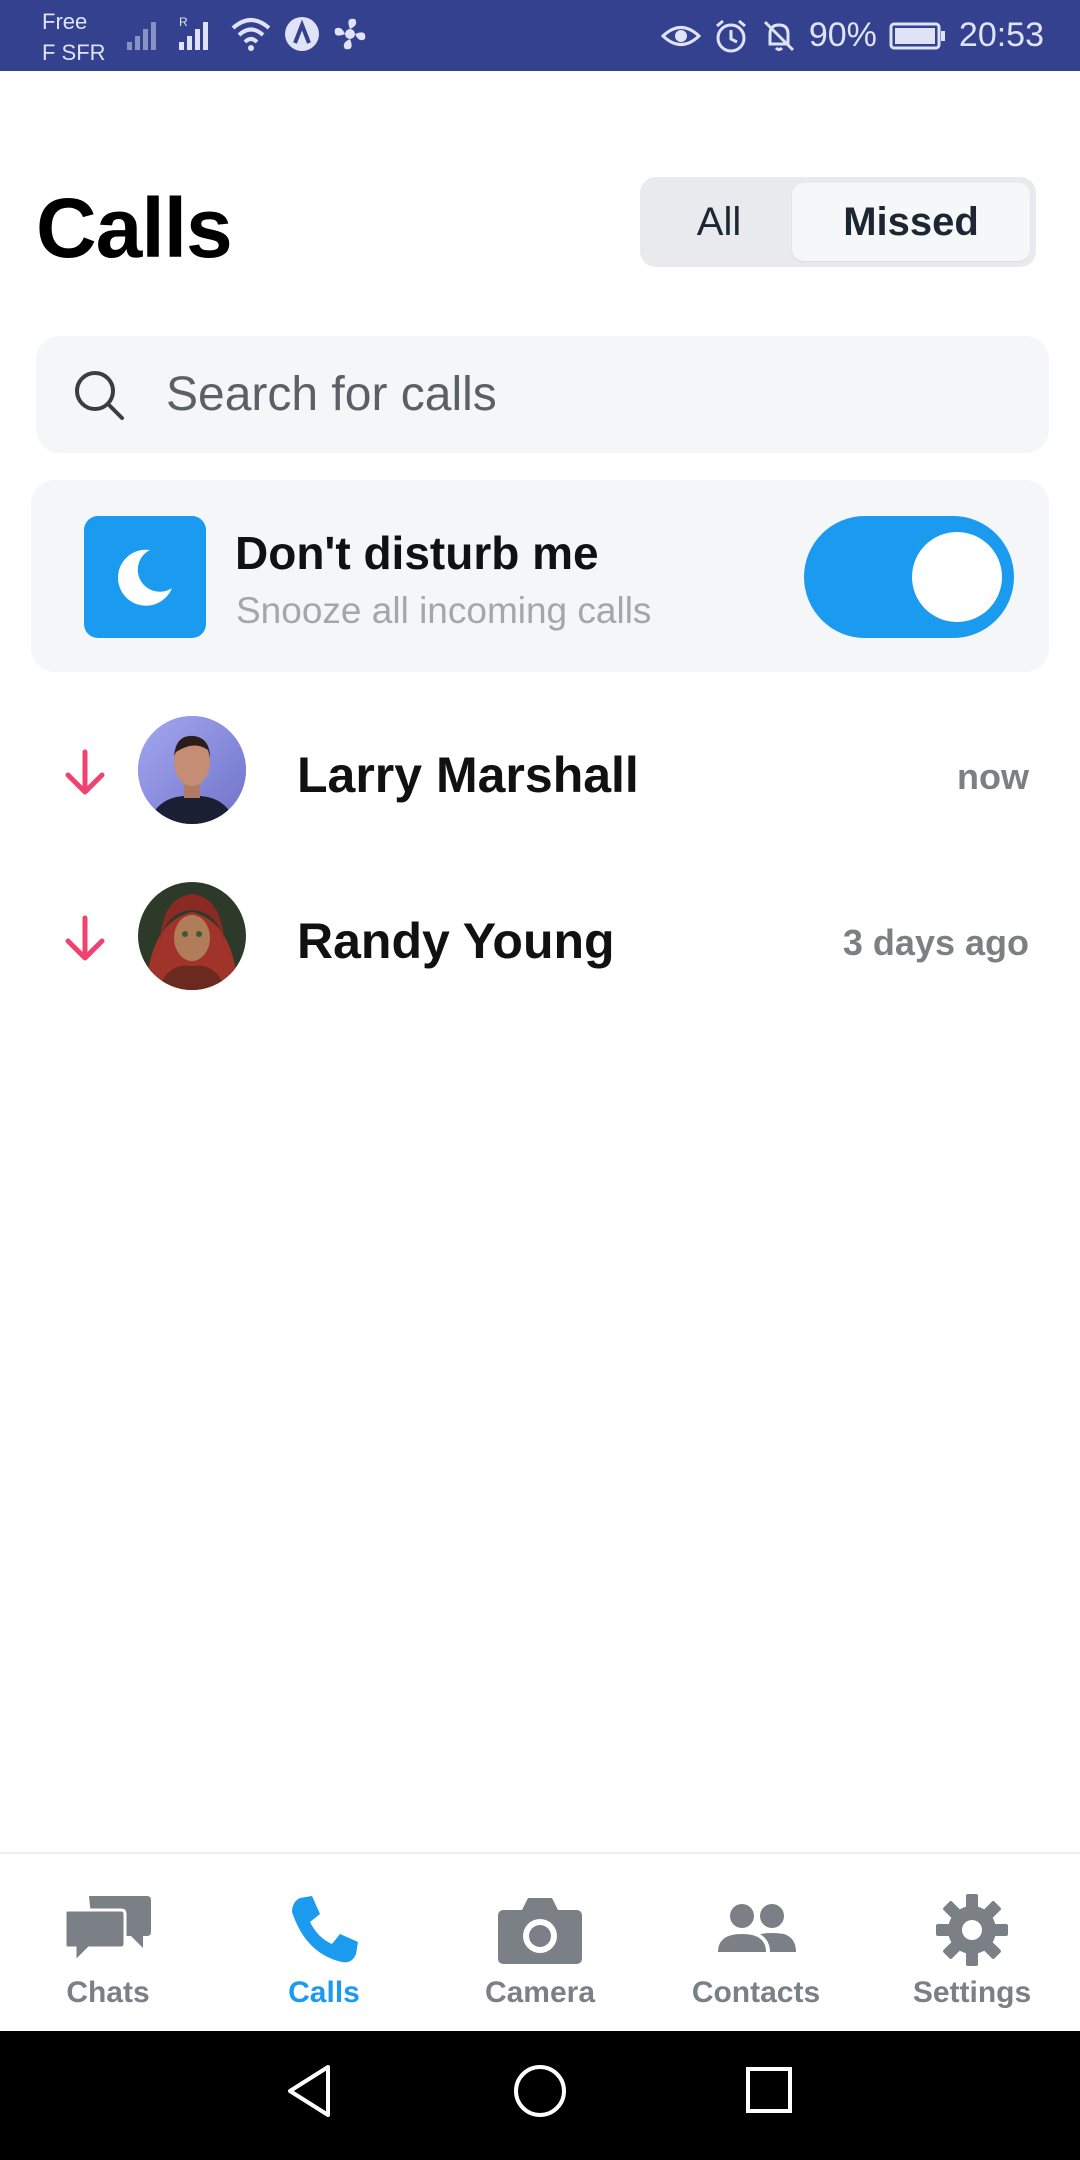 The image size is (1080, 2160). What do you see at coordinates (1001, 35) in the screenshot?
I see `clock: 20:53` at bounding box center [1001, 35].